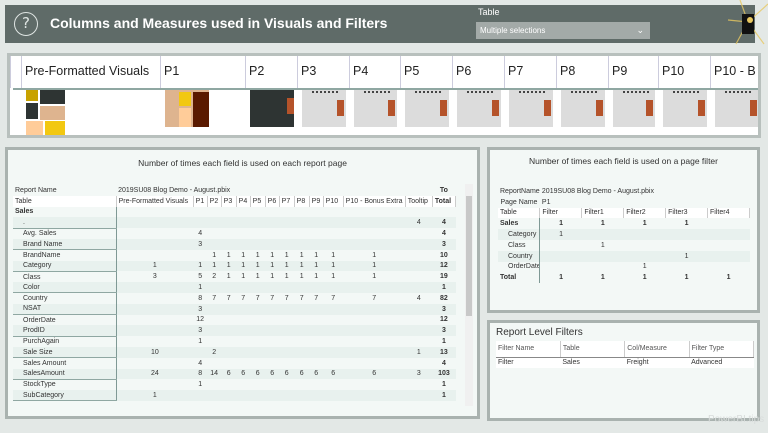  What do you see at coordinates (444, 201) in the screenshot?
I see `column-header: Total` at bounding box center [444, 201].